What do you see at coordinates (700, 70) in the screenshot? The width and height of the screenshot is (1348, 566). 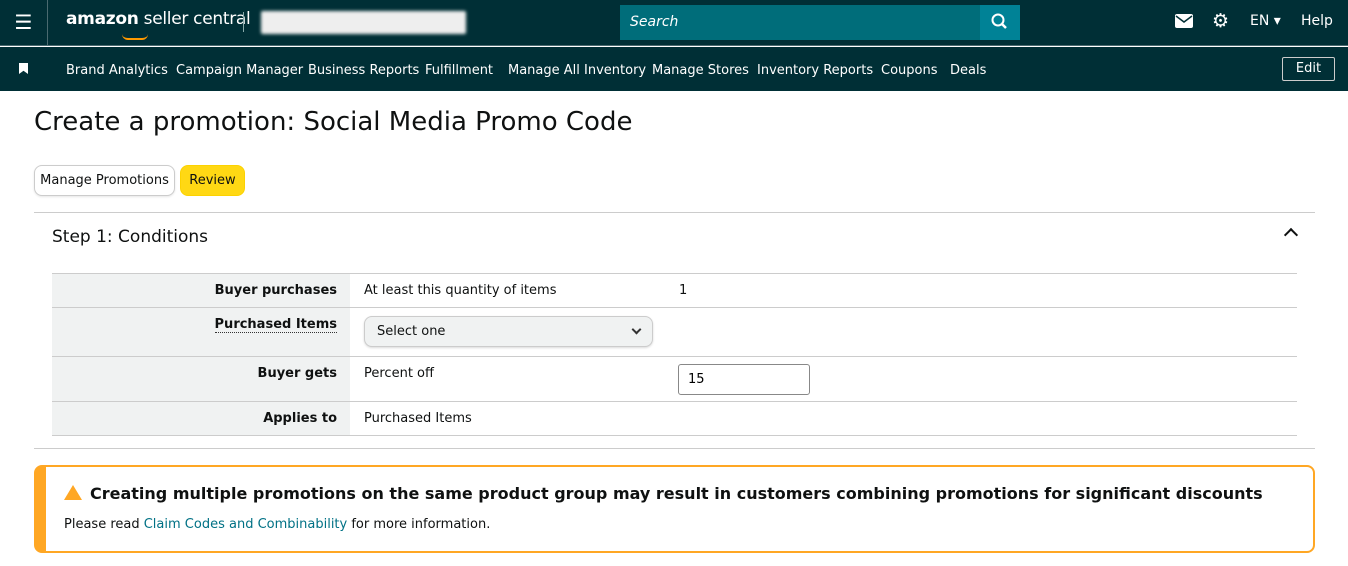 I see `nav-manage-stores: Manage Stores` at bounding box center [700, 70].